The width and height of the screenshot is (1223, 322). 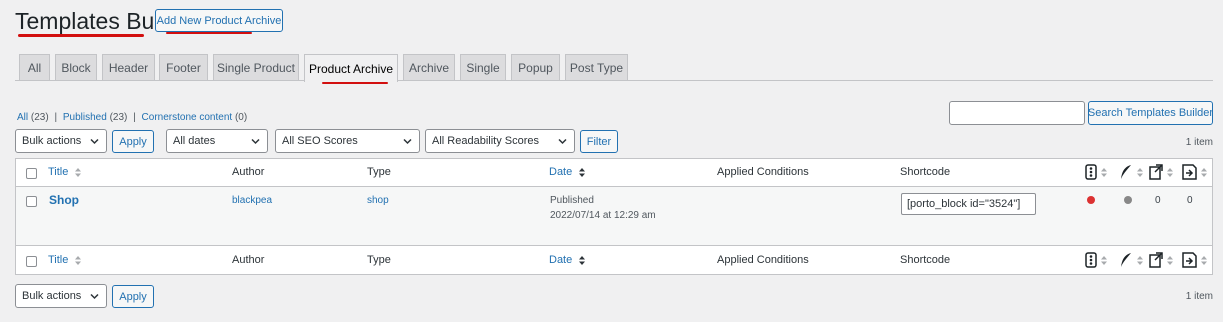 What do you see at coordinates (1128, 200) in the screenshot?
I see `readability-score-dot` at bounding box center [1128, 200].